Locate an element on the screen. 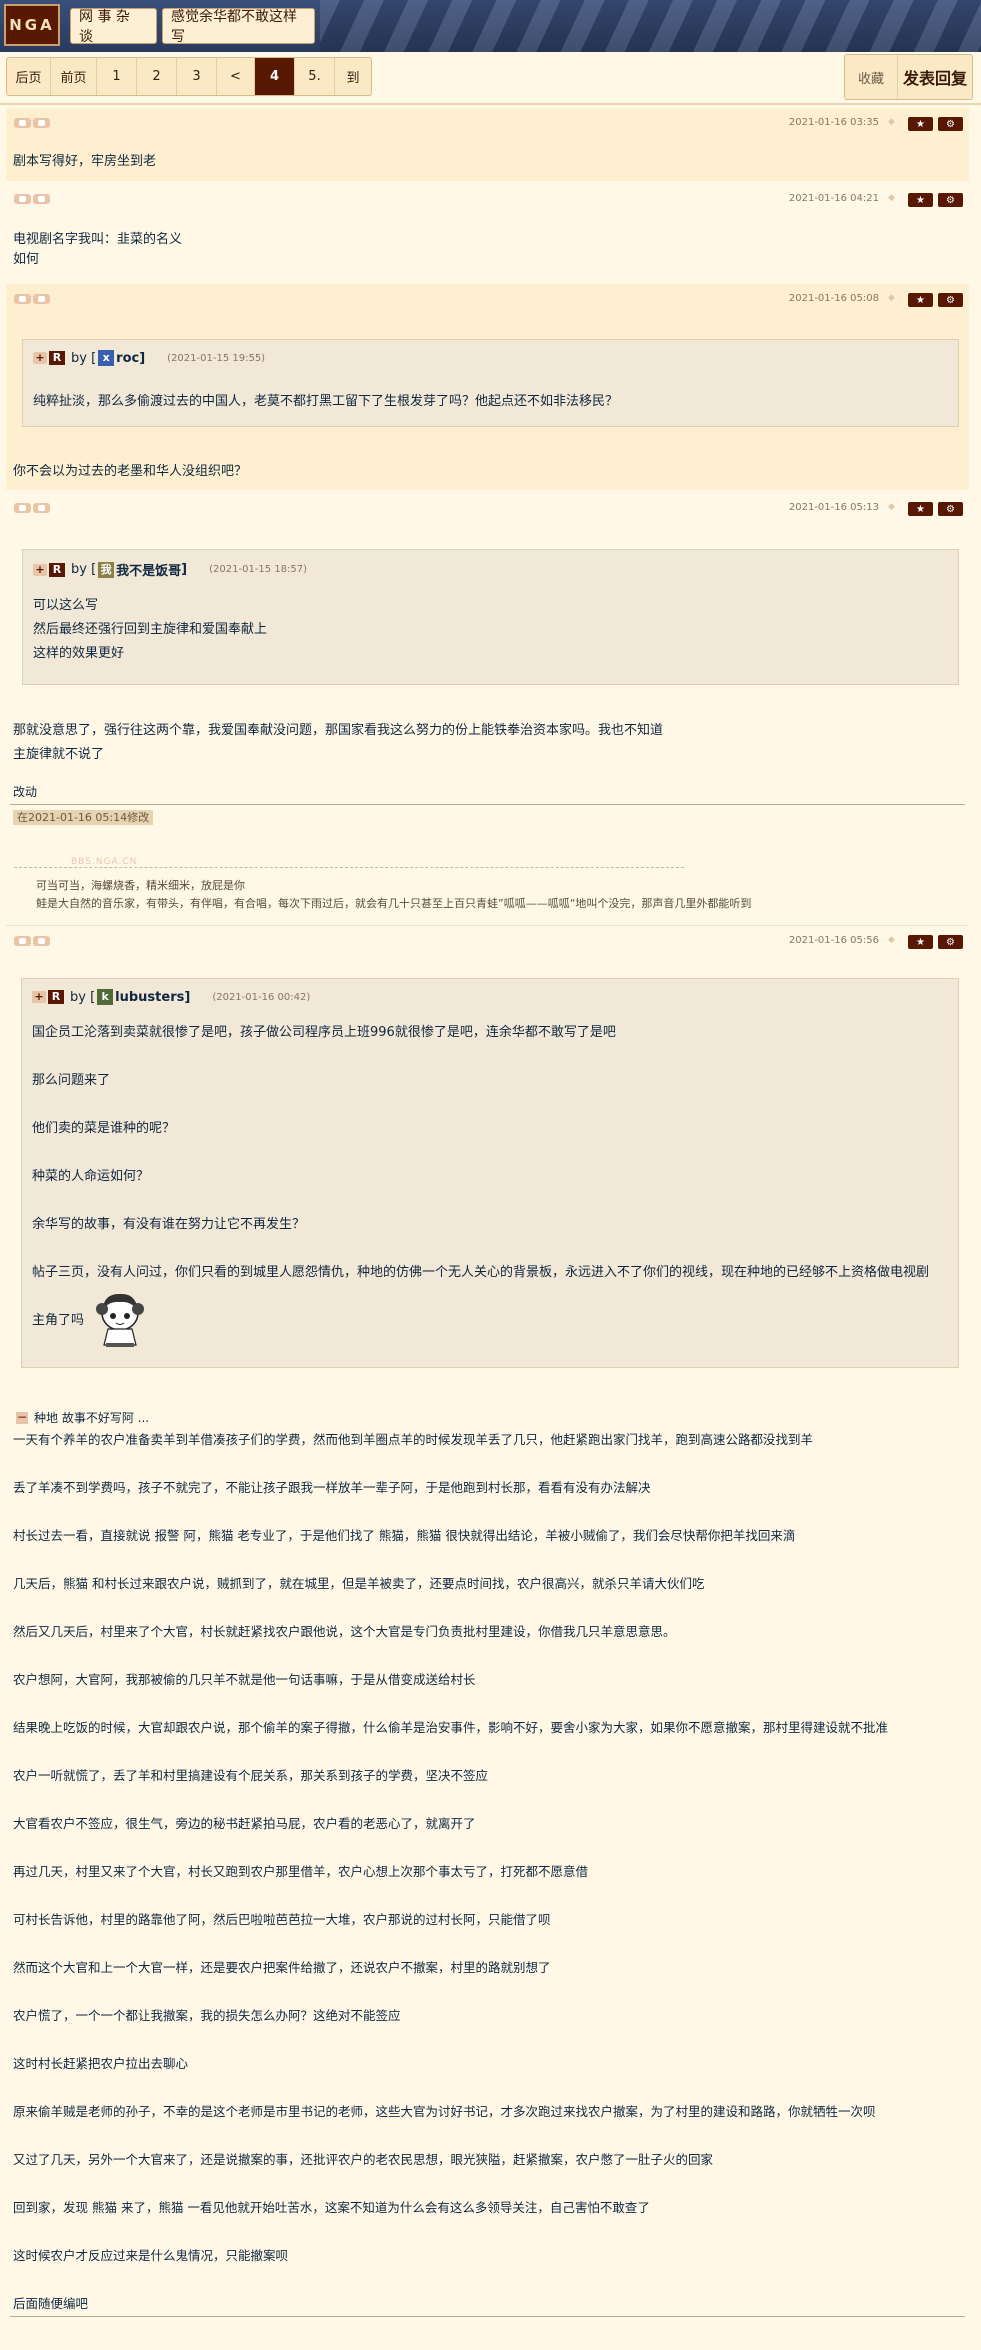 Image resolution: width=981 pixels, height=2350 pixels. quote-header: + R by [我我不是饭哥] (2021-01-15 18:57) is located at coordinates (170, 569).